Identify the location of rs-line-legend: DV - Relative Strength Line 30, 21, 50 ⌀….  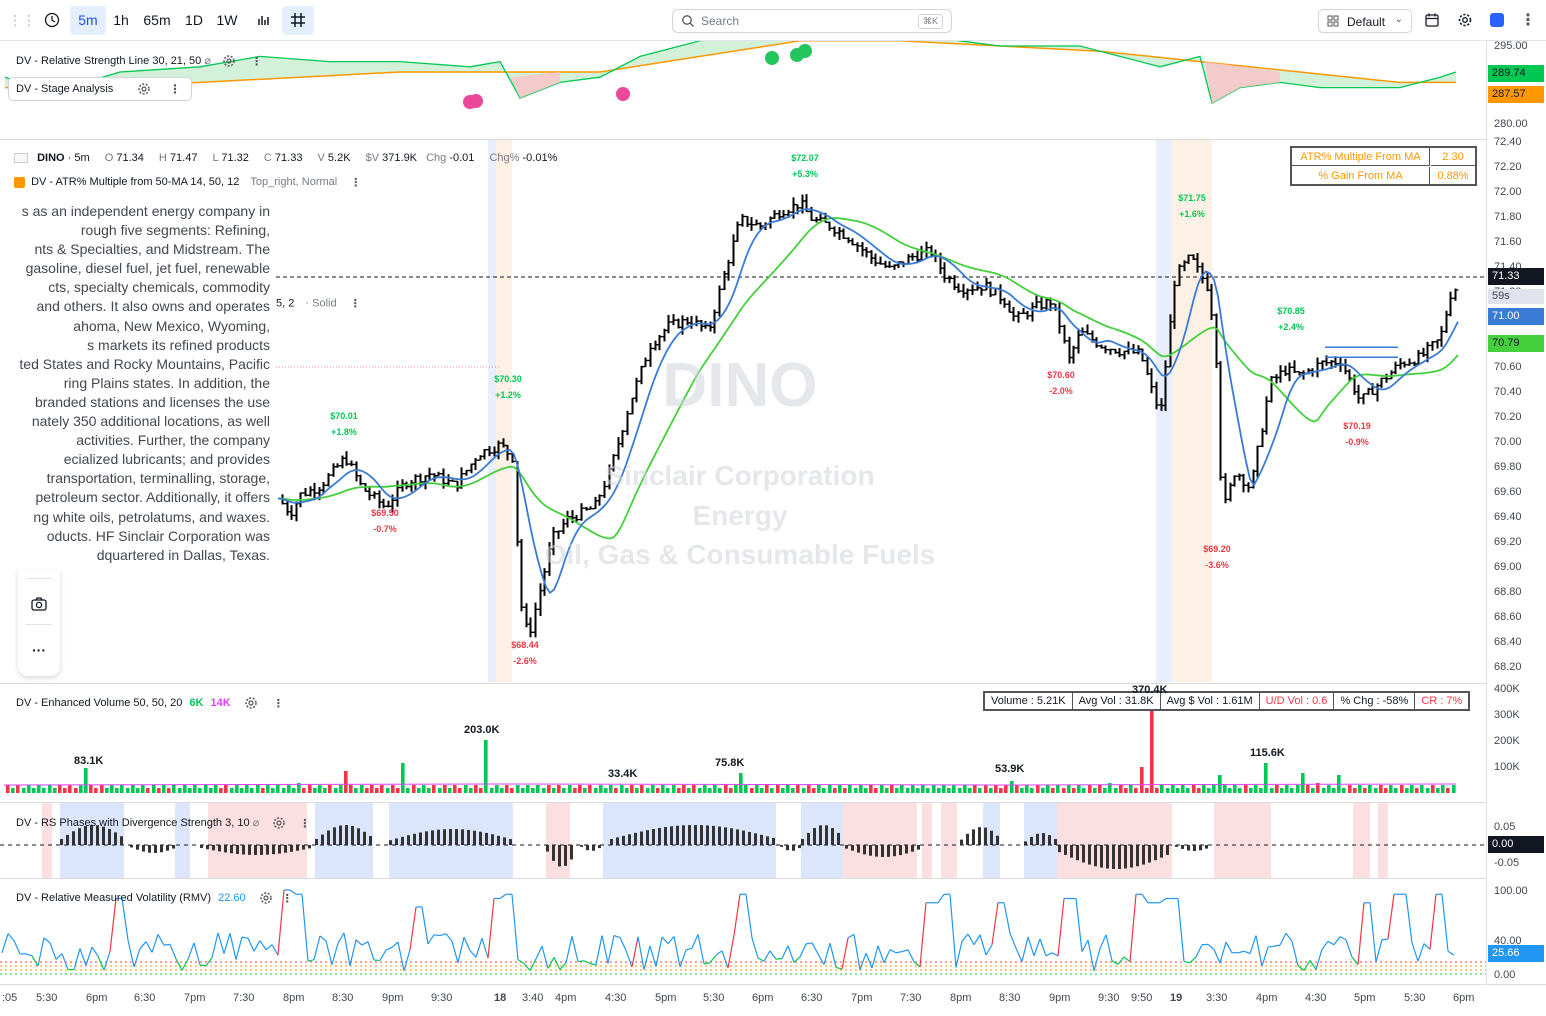
(139, 61).